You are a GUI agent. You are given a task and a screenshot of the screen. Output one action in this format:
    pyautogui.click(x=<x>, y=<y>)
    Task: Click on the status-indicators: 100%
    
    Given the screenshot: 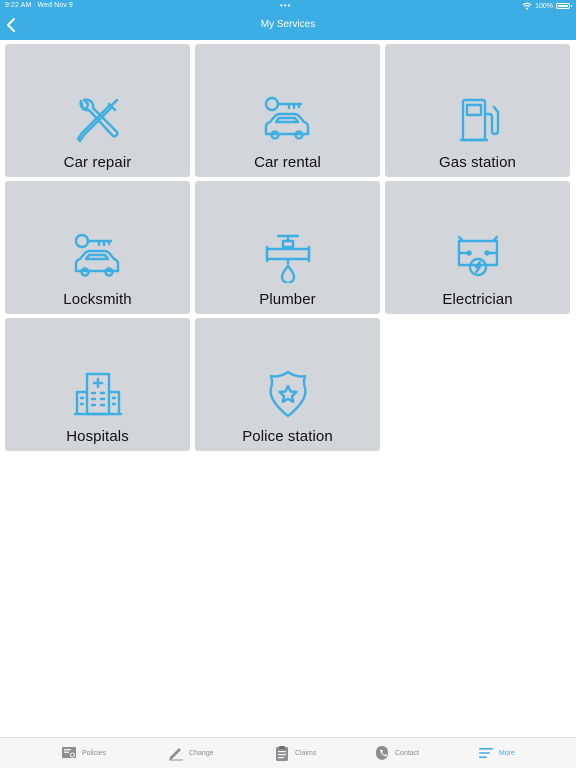 What is the action you would take?
    pyautogui.click(x=547, y=6)
    